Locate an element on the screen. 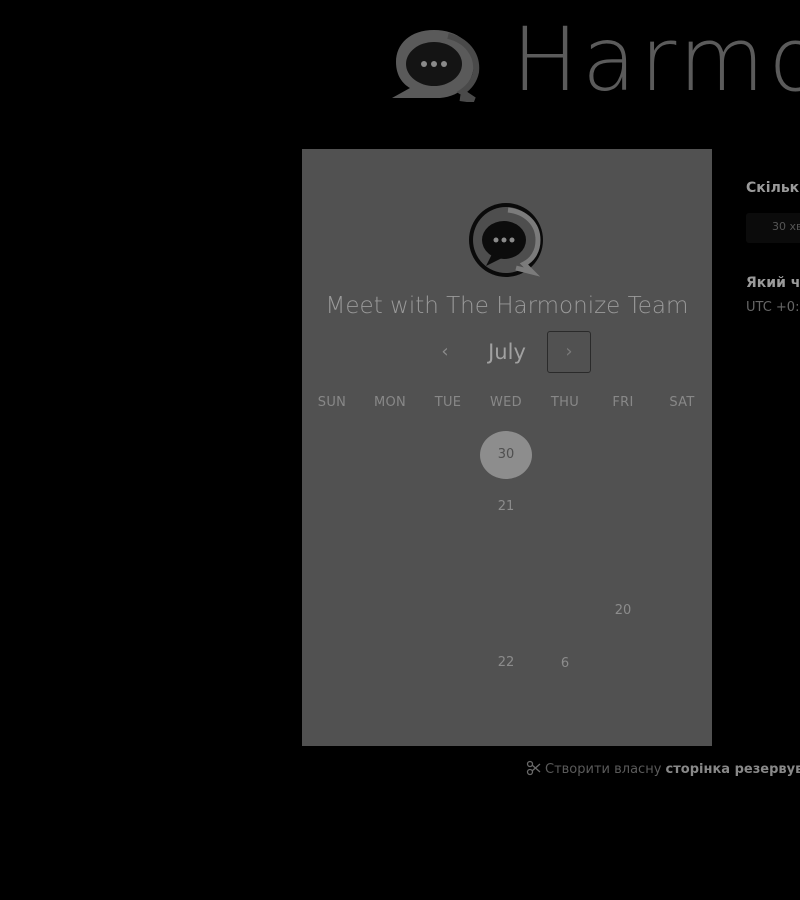 This screenshot has height=900, width=800. next-month-button: › is located at coordinates (569, 352).